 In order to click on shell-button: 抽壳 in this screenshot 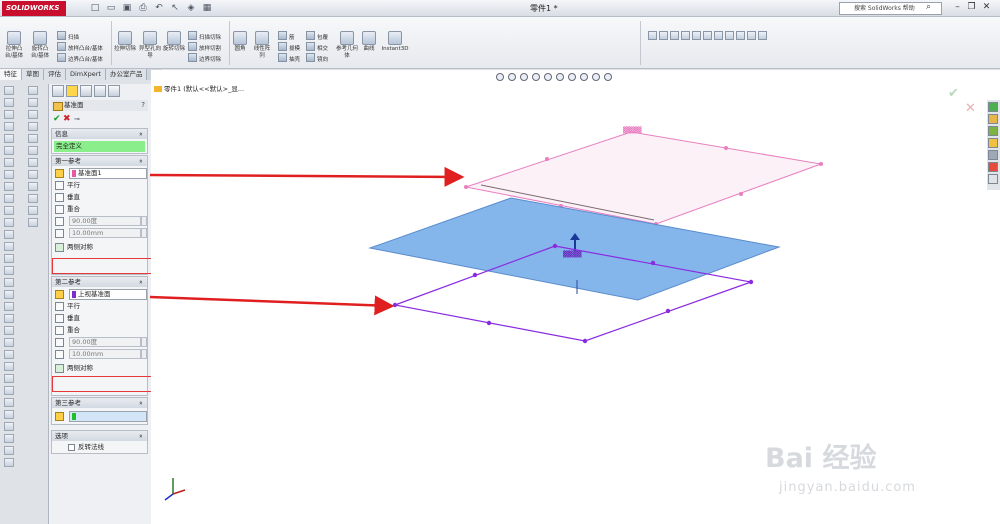, I will do `click(289, 58)`.